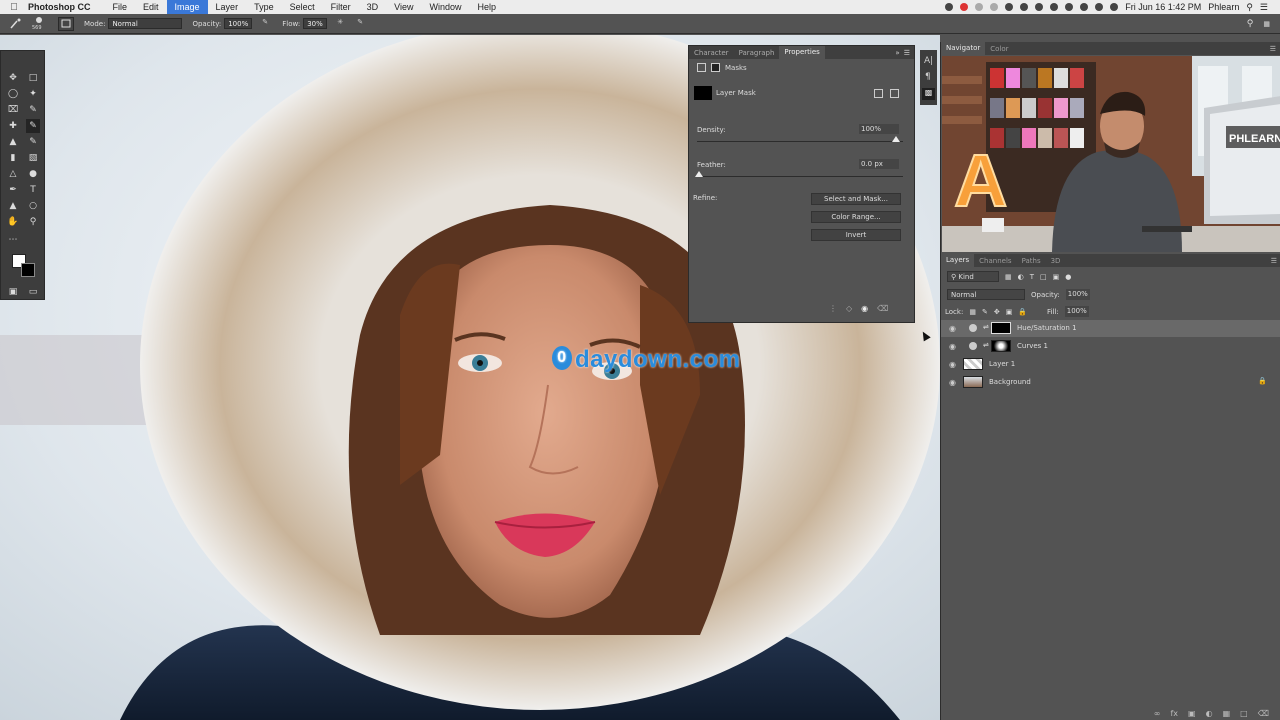  Describe the element at coordinates (486, 7) in the screenshot. I see `menu-help: Help` at that location.